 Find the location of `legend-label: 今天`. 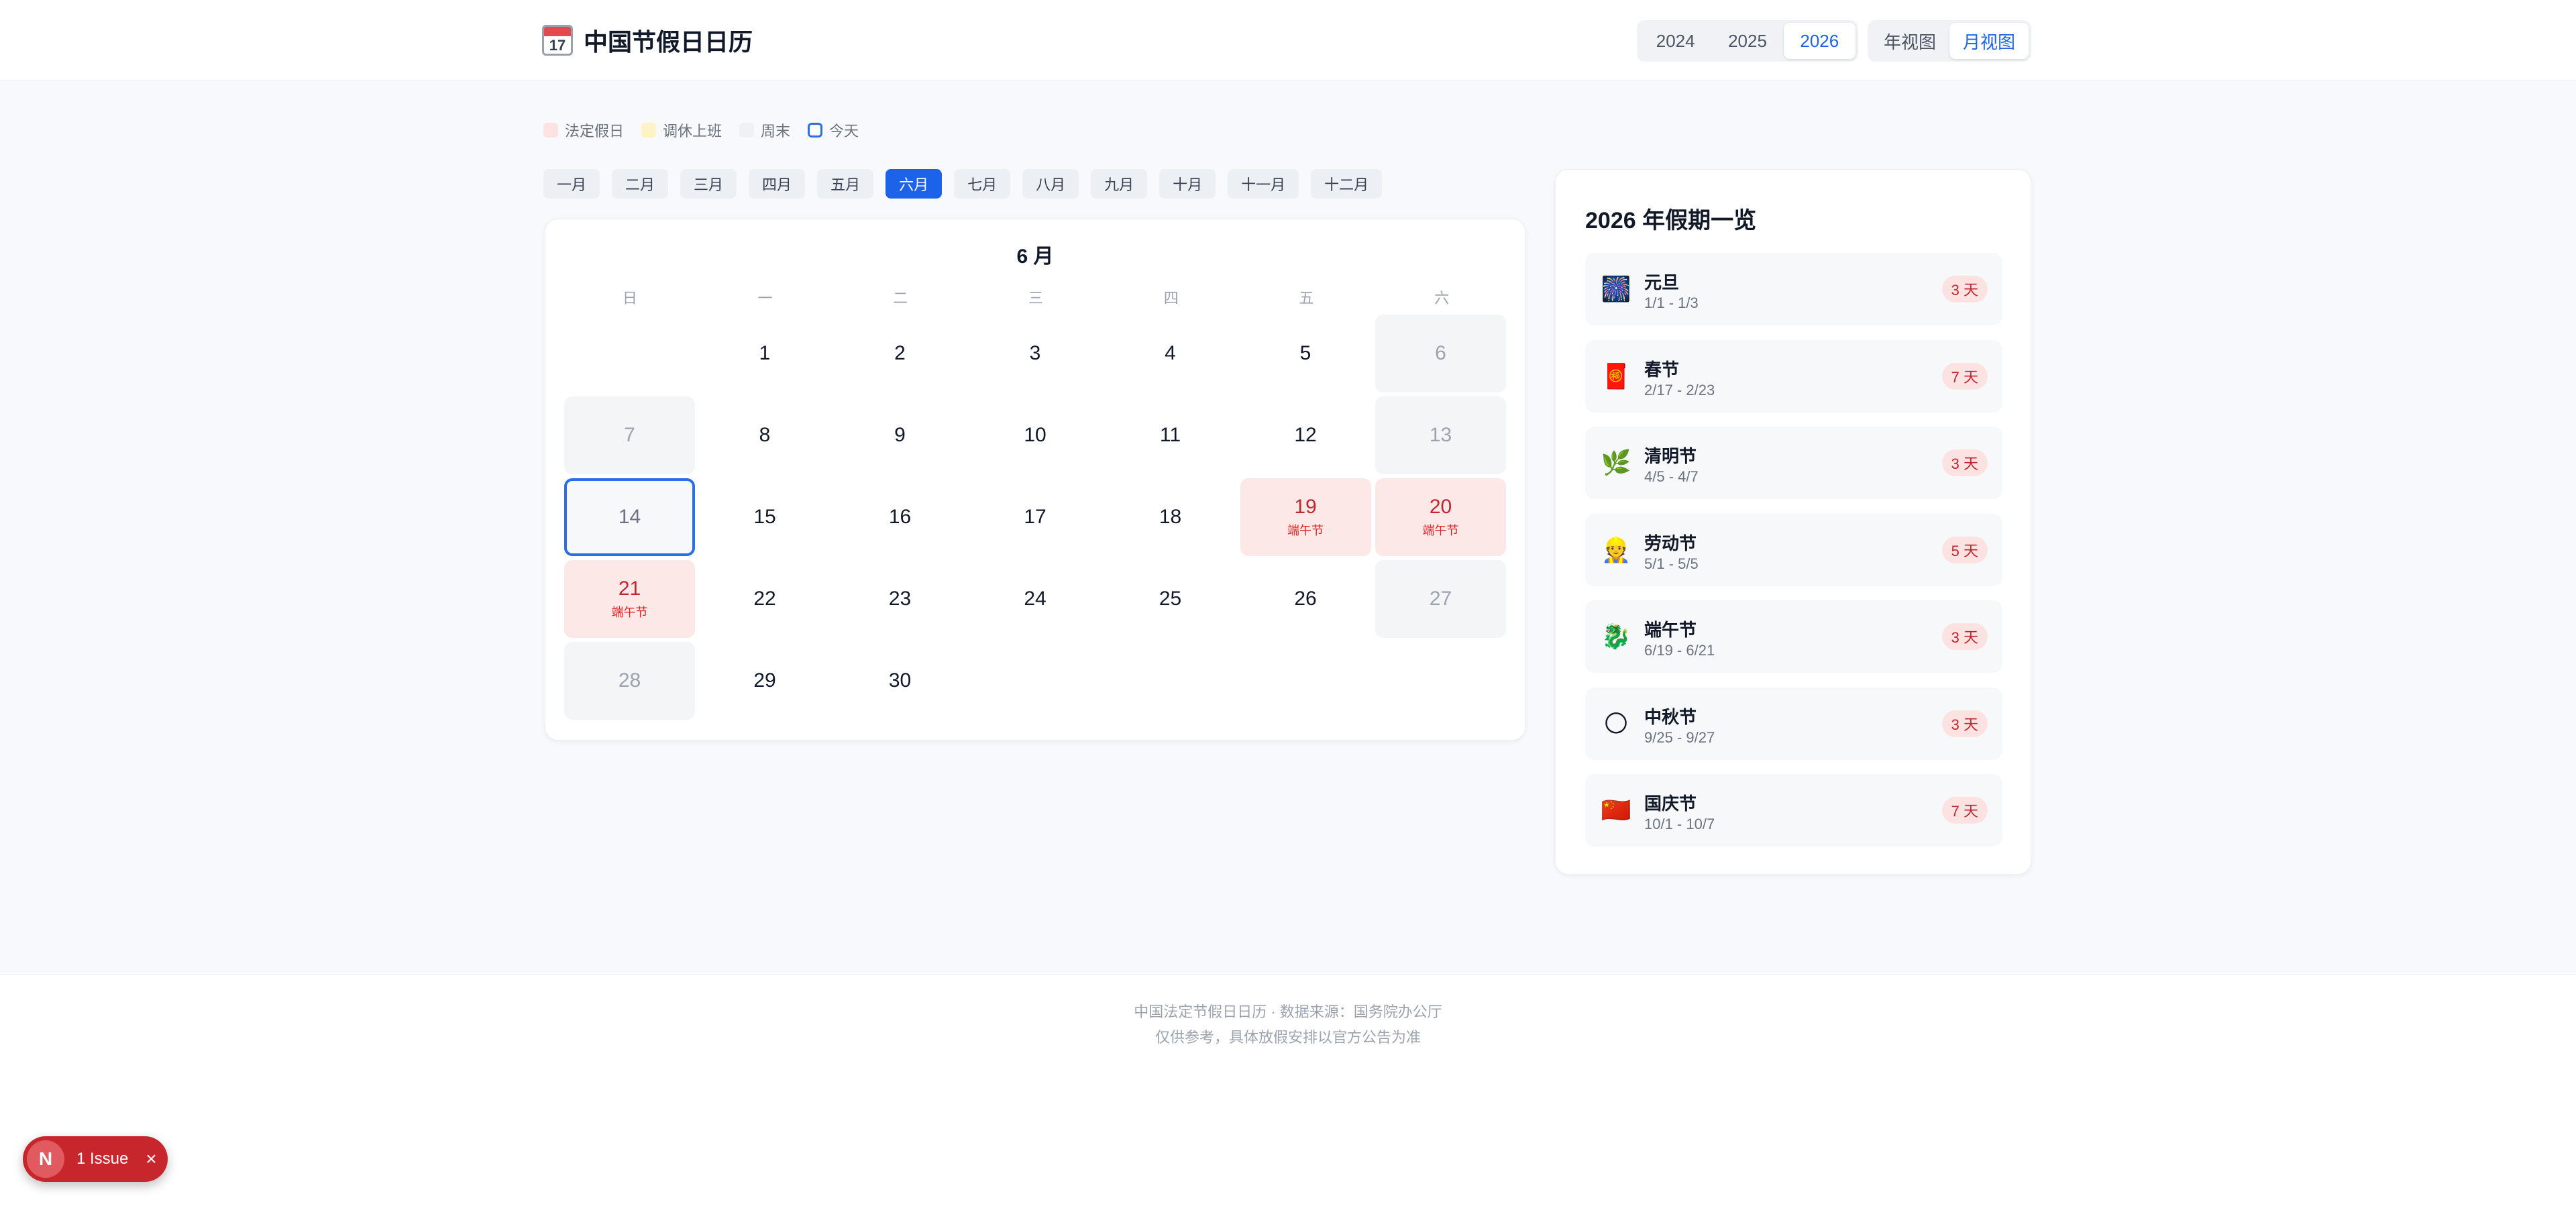

legend-label: 今天 is located at coordinates (844, 131).